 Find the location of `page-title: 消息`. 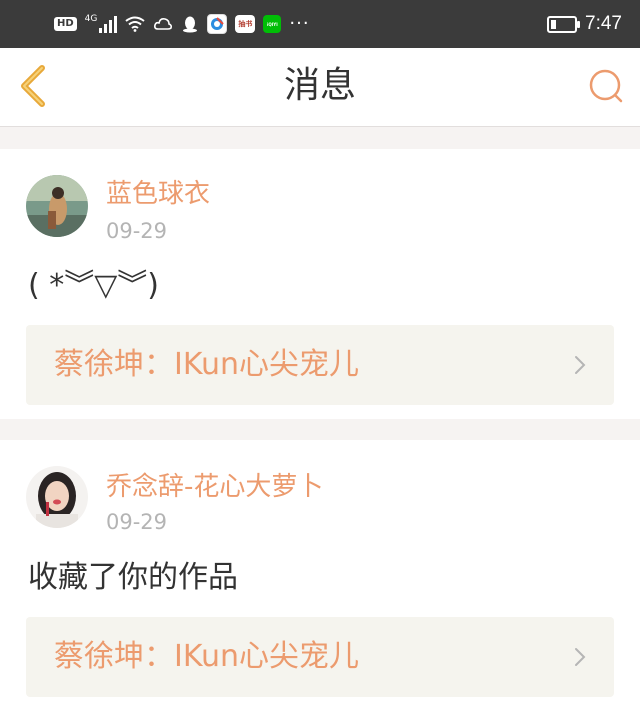

page-title: 消息 is located at coordinates (319, 85).